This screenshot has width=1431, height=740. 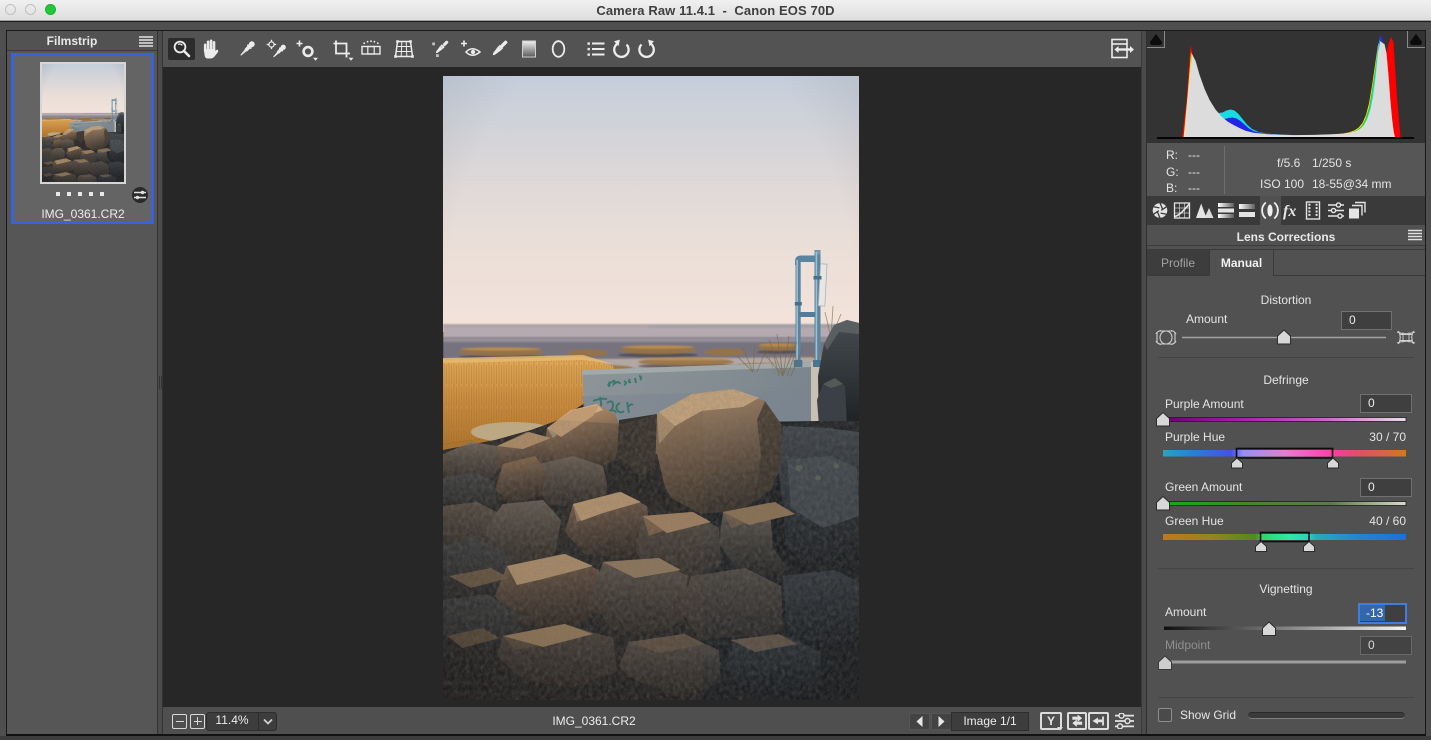 What do you see at coordinates (1289, 211) in the screenshot?
I see `svg-text: fx` at bounding box center [1289, 211].